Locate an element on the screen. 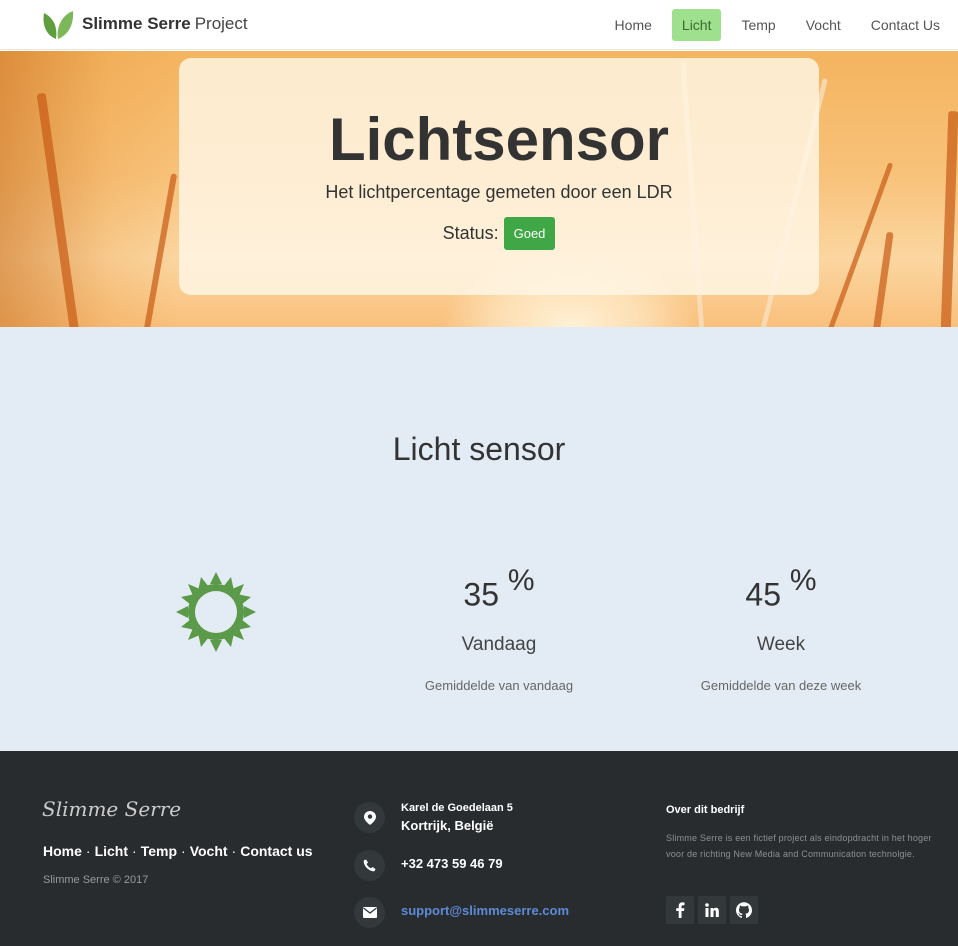 The width and height of the screenshot is (958, 946). footer-address: Karel de Goedelaan 5 Kortrijk, België is located at coordinates (433, 817).